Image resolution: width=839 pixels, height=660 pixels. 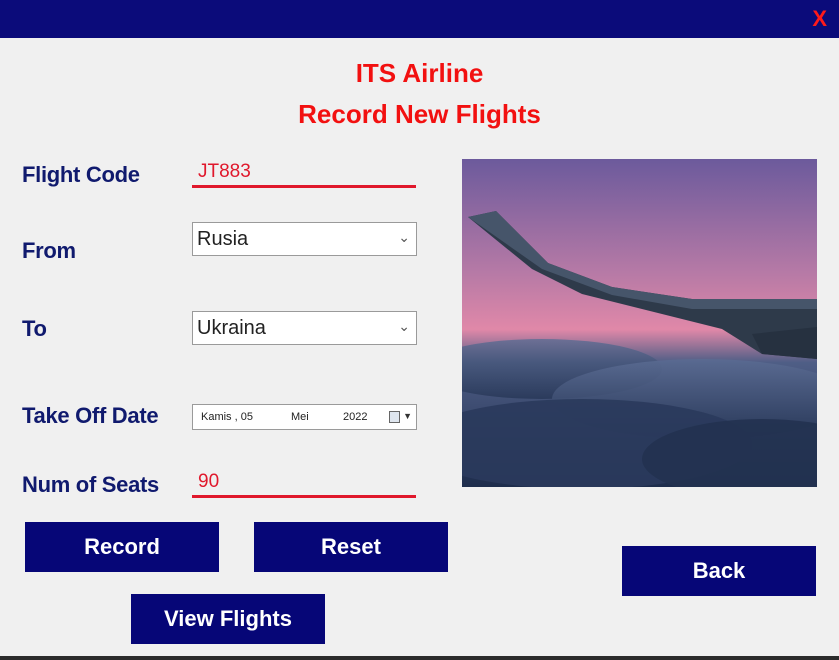 I want to click on from-label: From, so click(x=49, y=250).